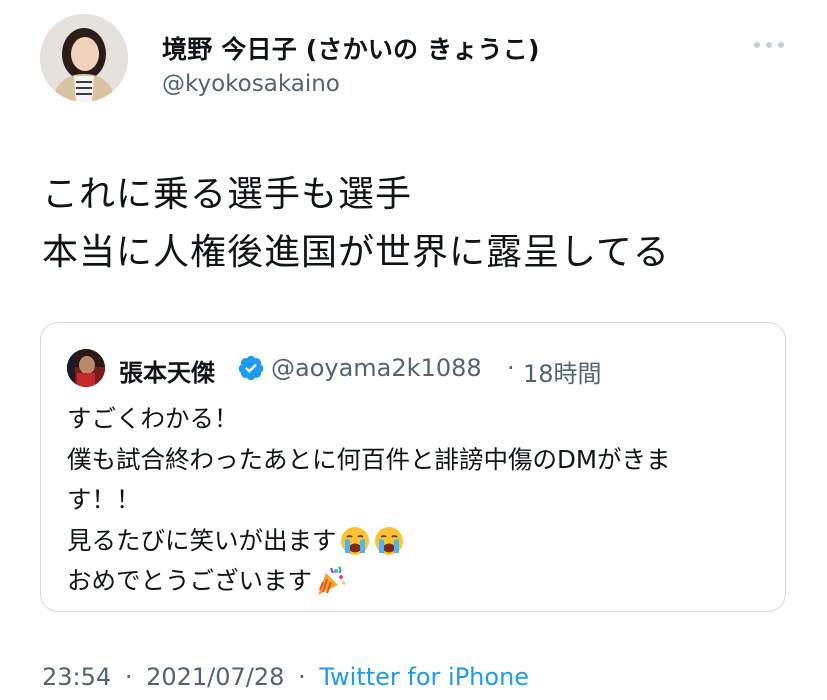 This screenshot has width=827, height=700. Describe the element at coordinates (369, 581) in the screenshot. I see `quoted-line: おめでとうございます` at that location.